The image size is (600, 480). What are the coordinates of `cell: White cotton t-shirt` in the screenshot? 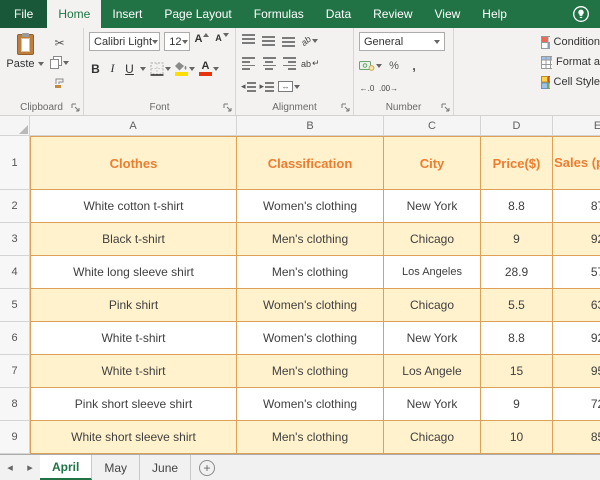 It's located at (133, 206).